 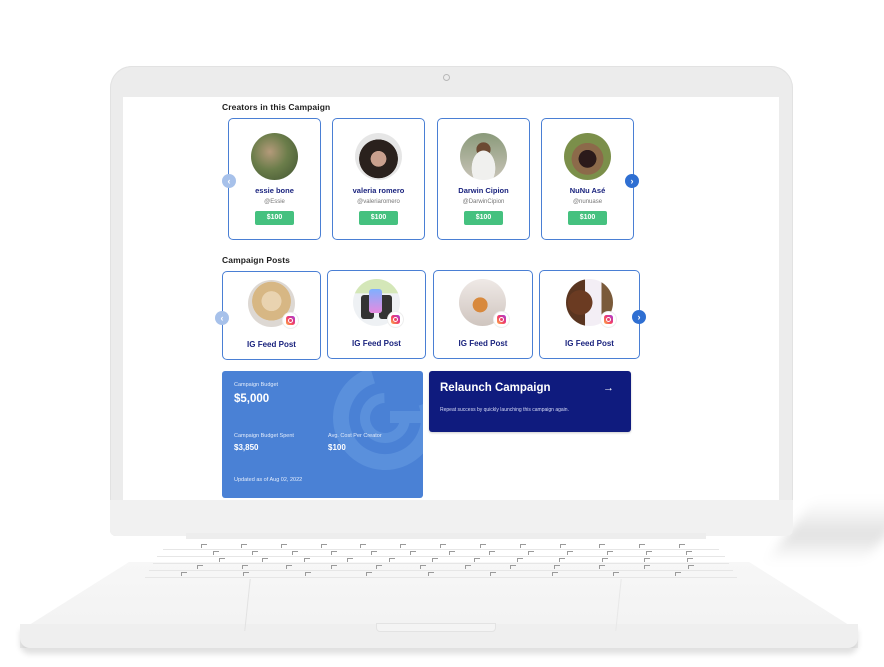 What do you see at coordinates (268, 480) in the screenshot?
I see `updated-timestamp: Updated as of Aug 02, 2022` at bounding box center [268, 480].